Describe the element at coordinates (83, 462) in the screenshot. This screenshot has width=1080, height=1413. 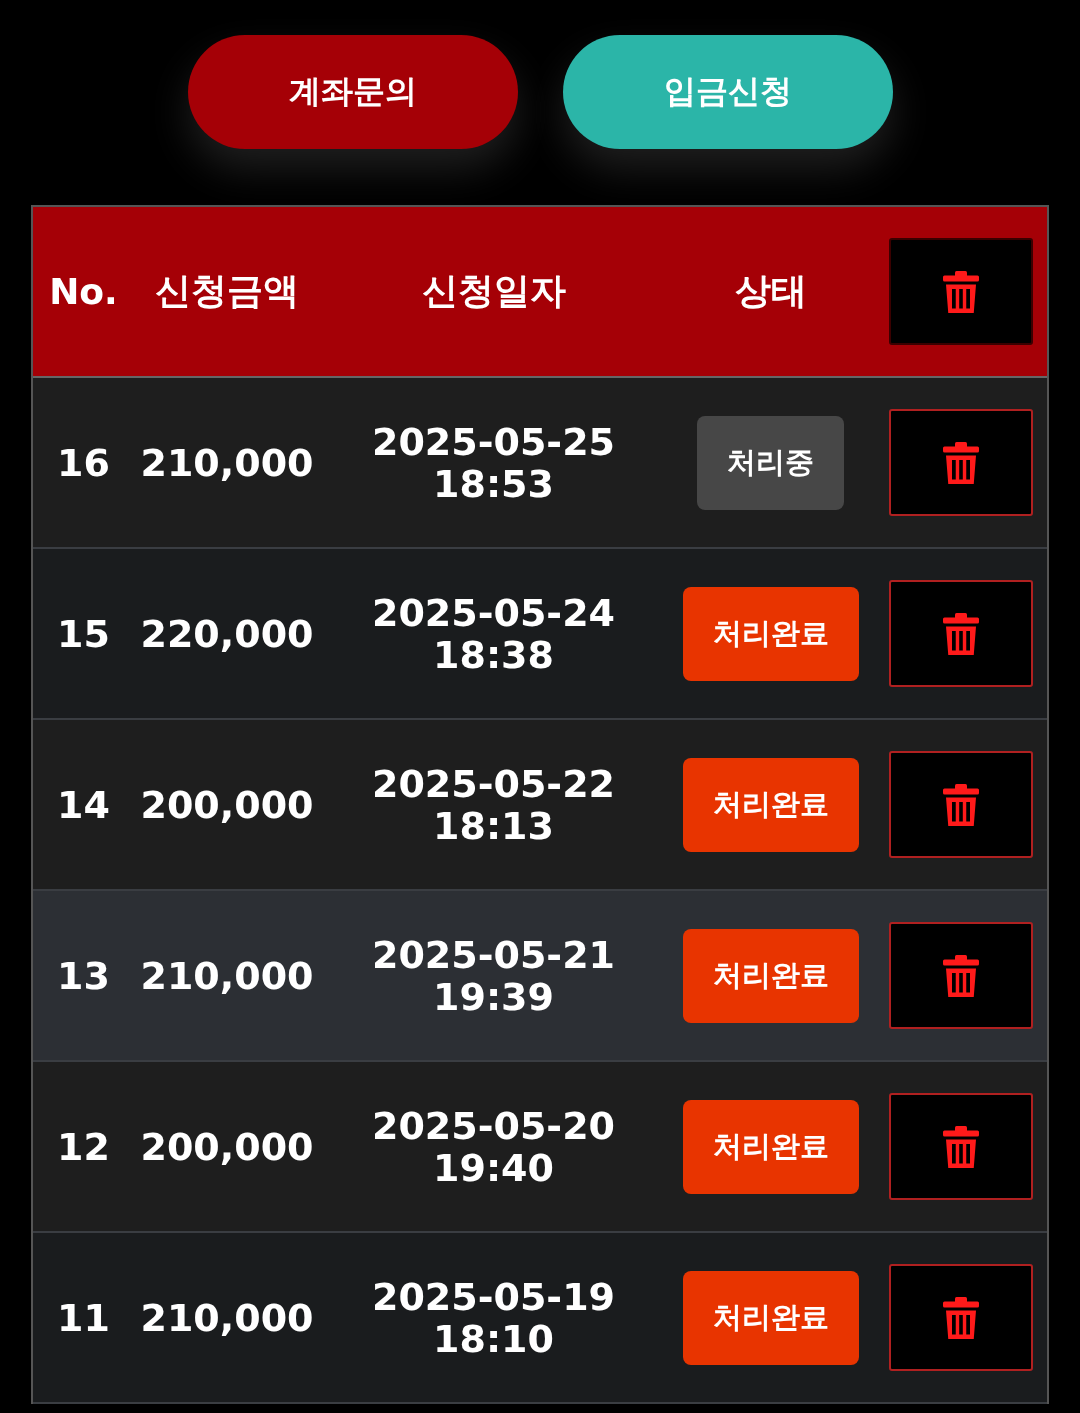
I see `table-cell: 16` at that location.